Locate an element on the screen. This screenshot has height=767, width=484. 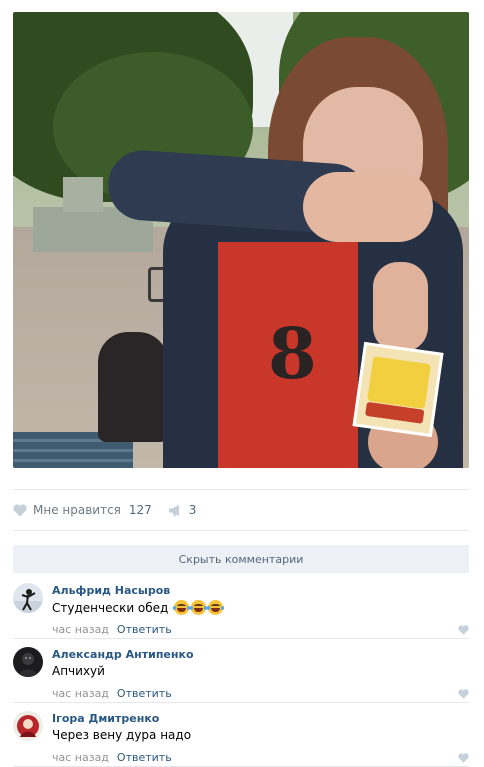
packet-window is located at coordinates (399, 382).